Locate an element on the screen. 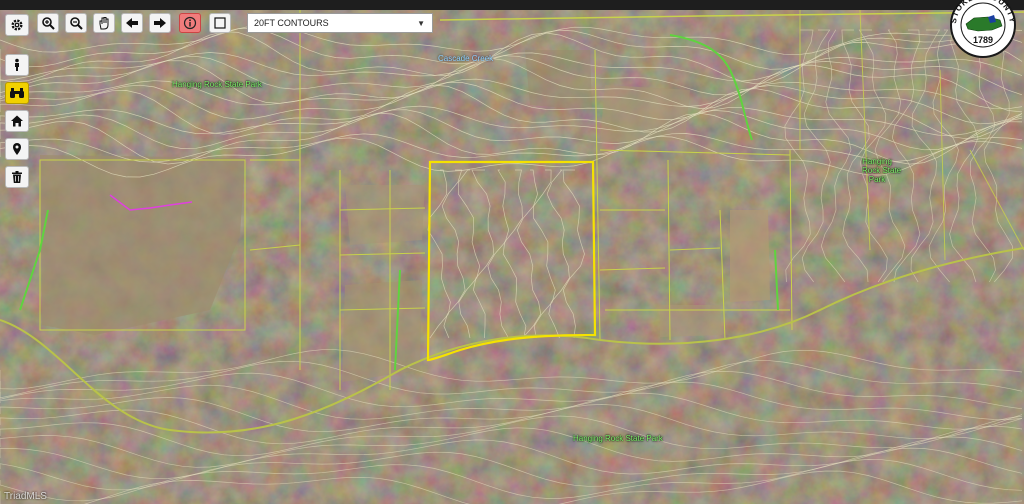 Image resolution: width=1024 pixels, height=504 pixels. home-icon is located at coordinates (17, 121).